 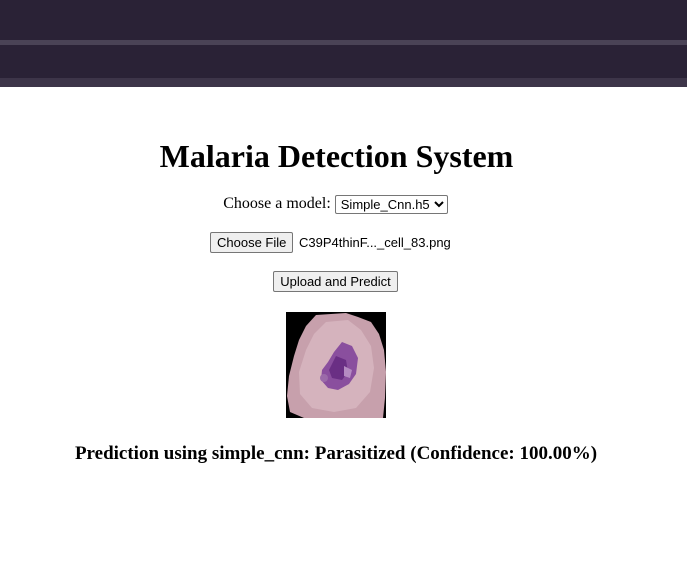 I want to click on page-title: Malaria Detection System, so click(x=336, y=156).